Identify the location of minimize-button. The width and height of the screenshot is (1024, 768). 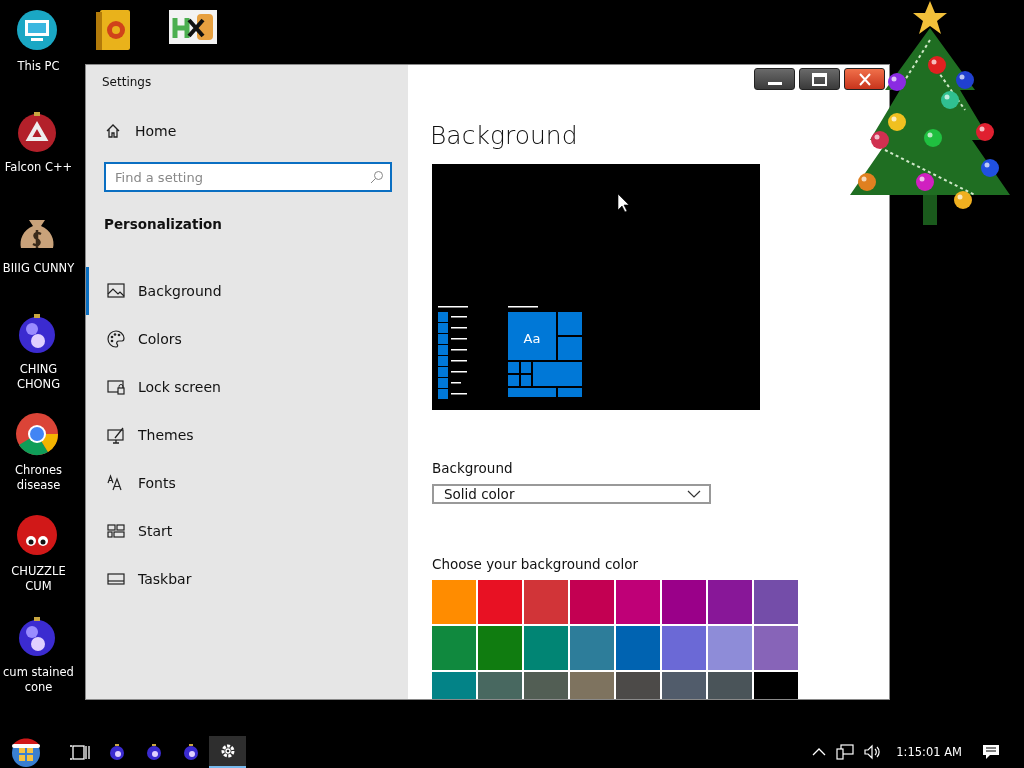
(774, 79).